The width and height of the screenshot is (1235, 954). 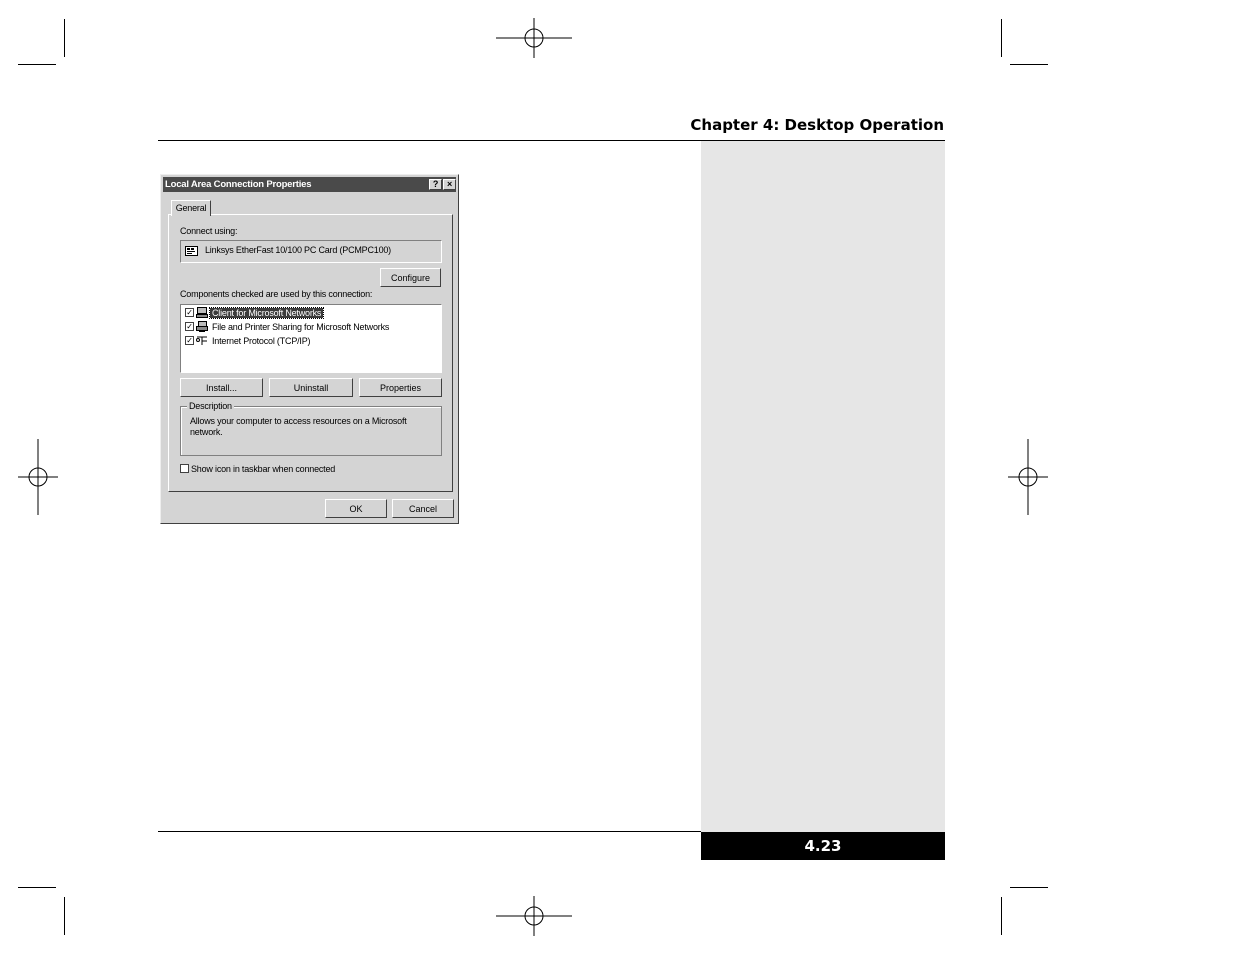 What do you see at coordinates (817, 125) in the screenshot?
I see `chapter-title: Chapter 4: Desktop Operation` at bounding box center [817, 125].